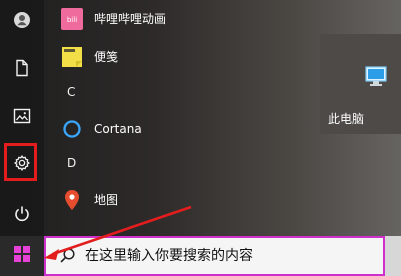  What do you see at coordinates (72, 57) in the screenshot?
I see `sticky-note-icon` at bounding box center [72, 57].